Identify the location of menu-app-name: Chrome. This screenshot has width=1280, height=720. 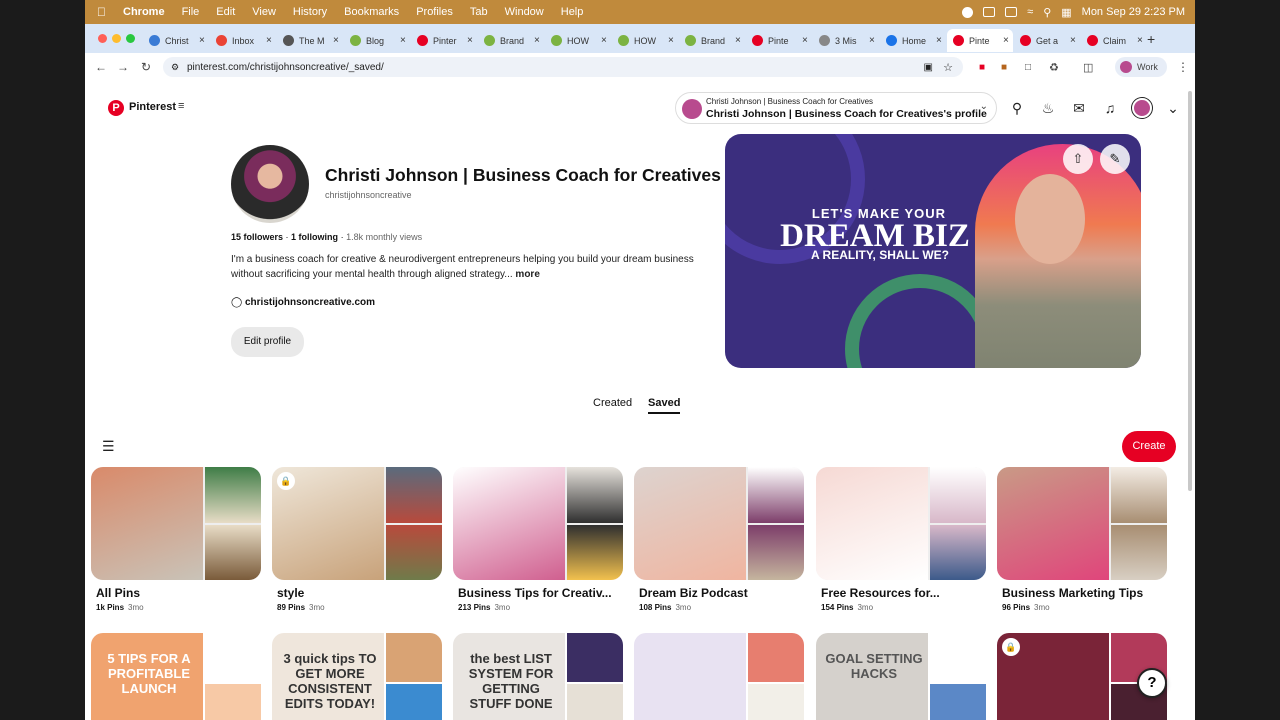
(144, 12).